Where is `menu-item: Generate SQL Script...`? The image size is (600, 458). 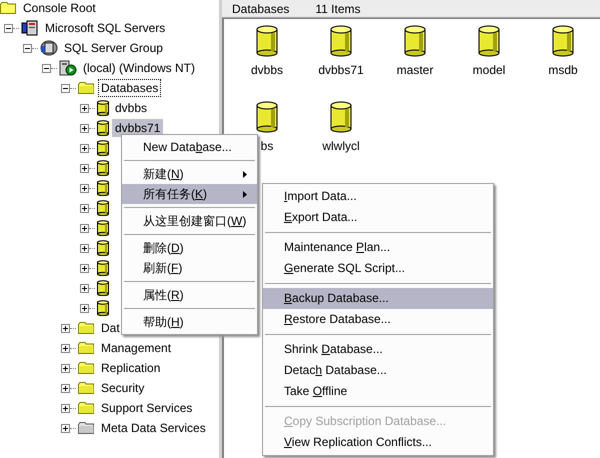
menu-item: Generate SQL Script... is located at coordinates (378, 268).